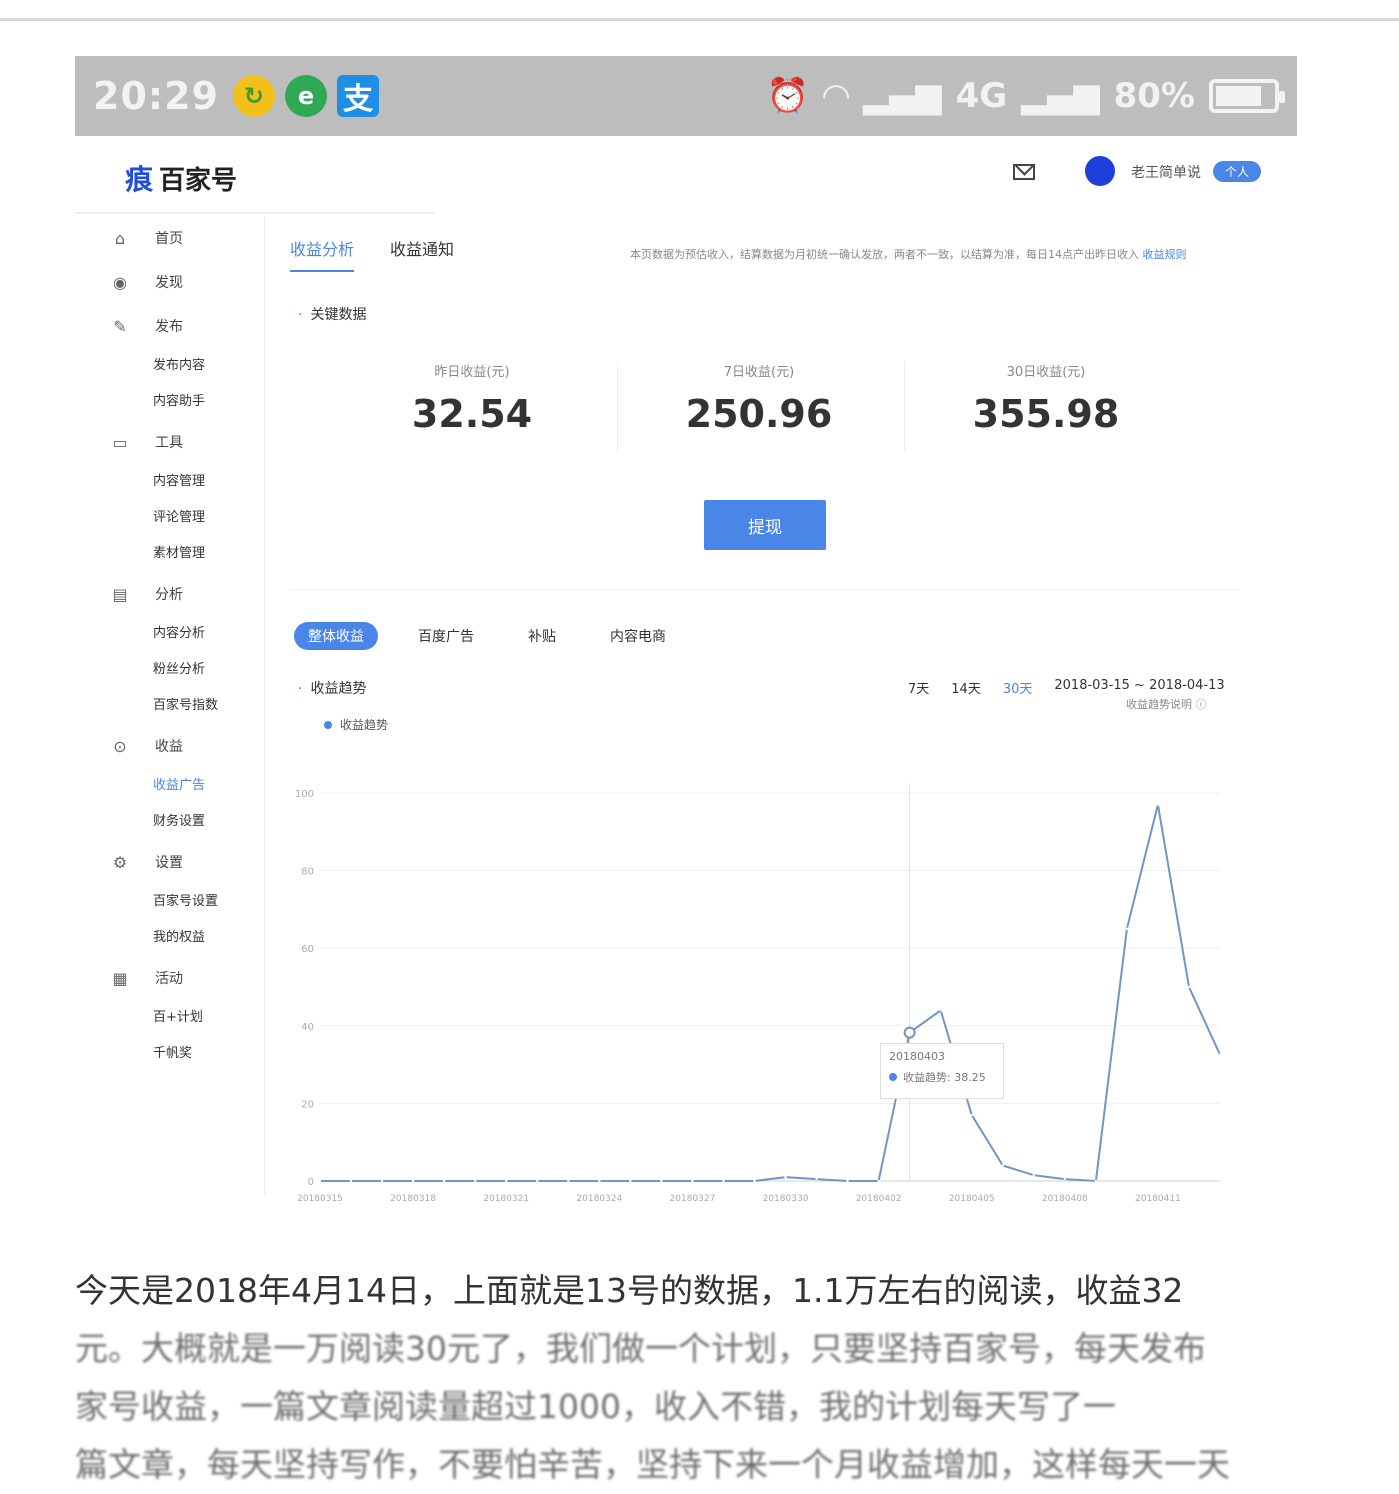 Image resolution: width=1399 pixels, height=1494 pixels. What do you see at coordinates (332, 688) in the screenshot?
I see `trend-title: 收益趋势` at bounding box center [332, 688].